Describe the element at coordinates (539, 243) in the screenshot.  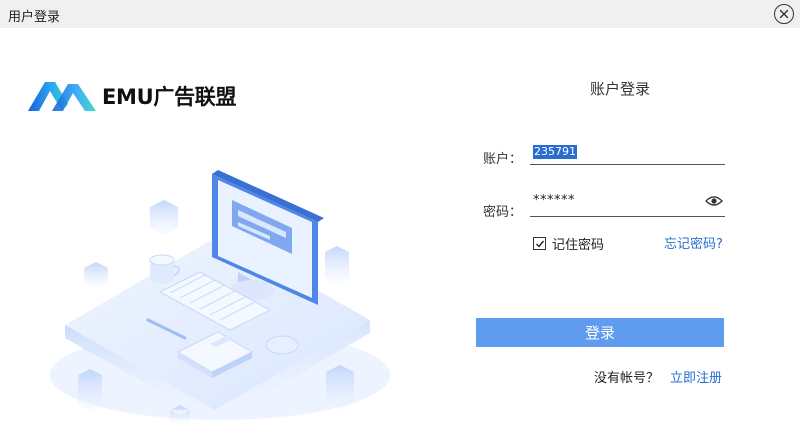
I see `checkbox-icon` at that location.